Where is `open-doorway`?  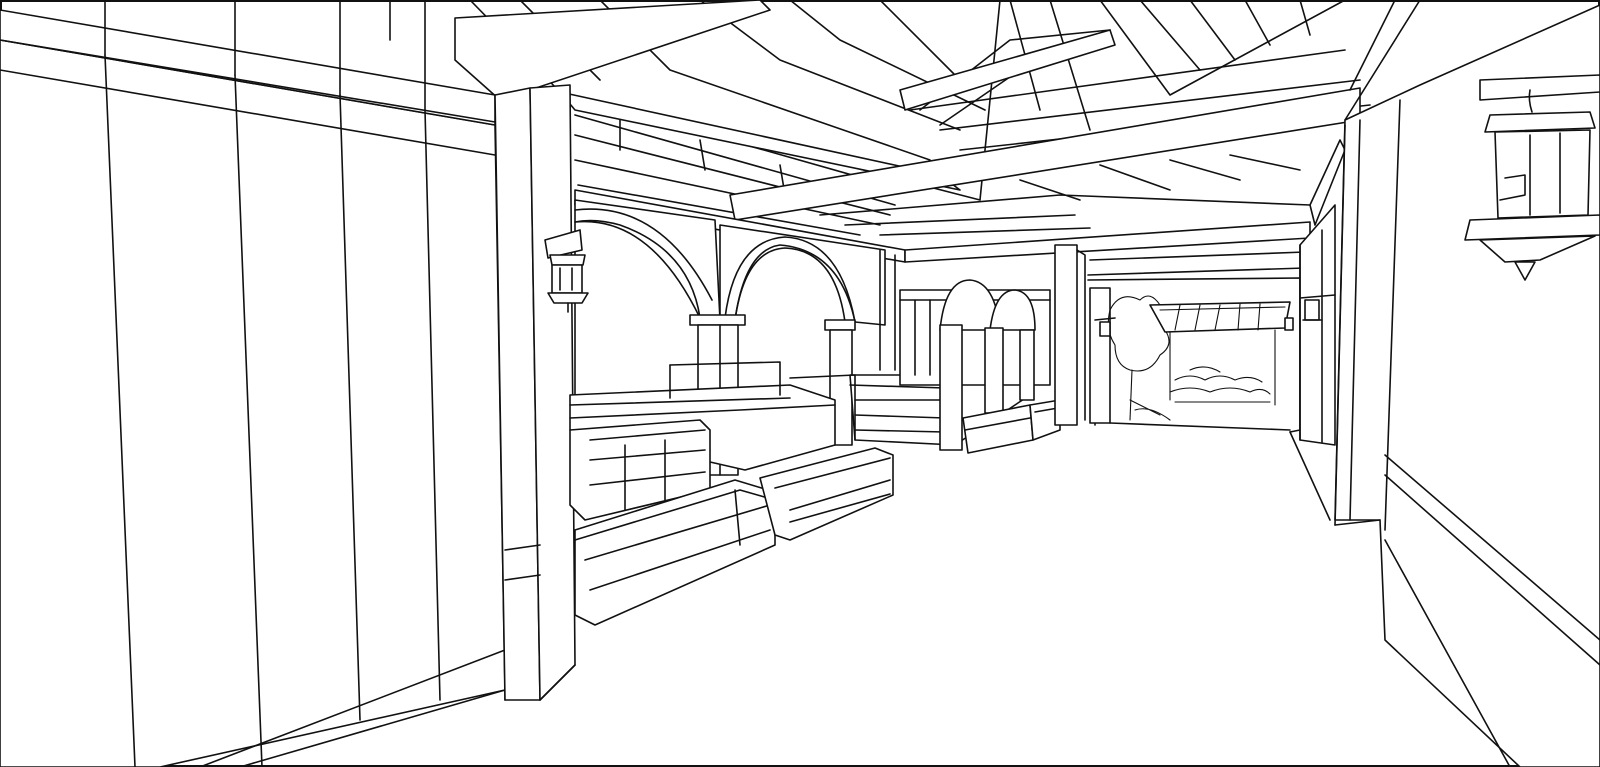 open-doorway is located at coordinates (1194, 355).